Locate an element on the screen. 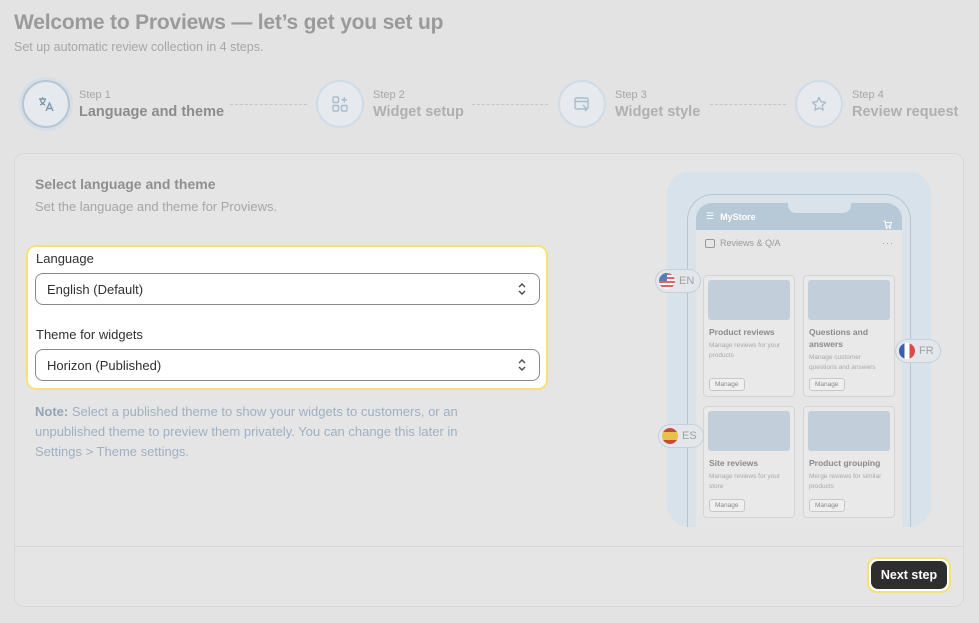  section-title: Select language and theme is located at coordinates (125, 184).